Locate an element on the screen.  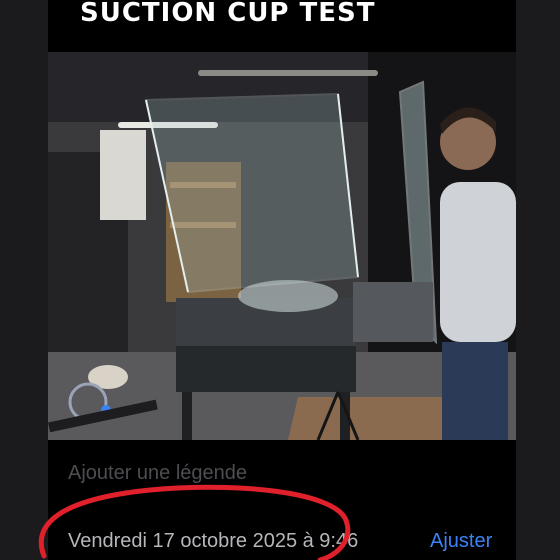
overlay-title: SUCTION CUP TEST is located at coordinates (228, 14).